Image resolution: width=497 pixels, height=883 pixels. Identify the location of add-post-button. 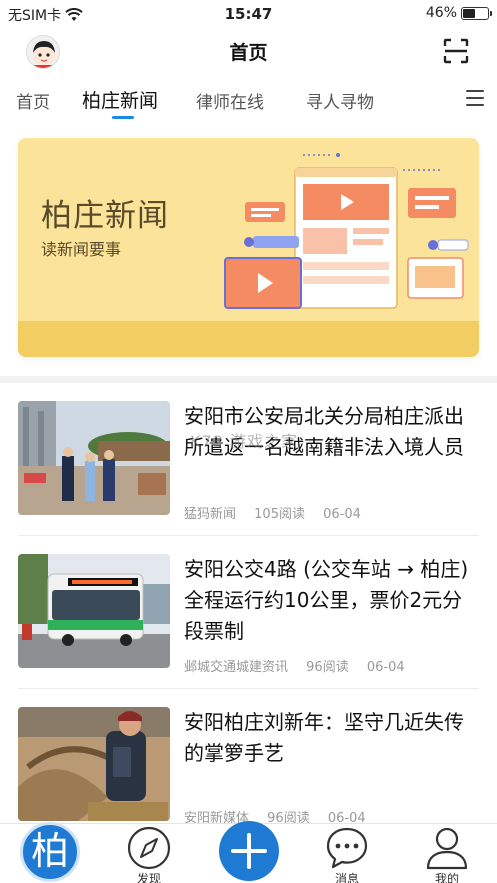
(249, 851).